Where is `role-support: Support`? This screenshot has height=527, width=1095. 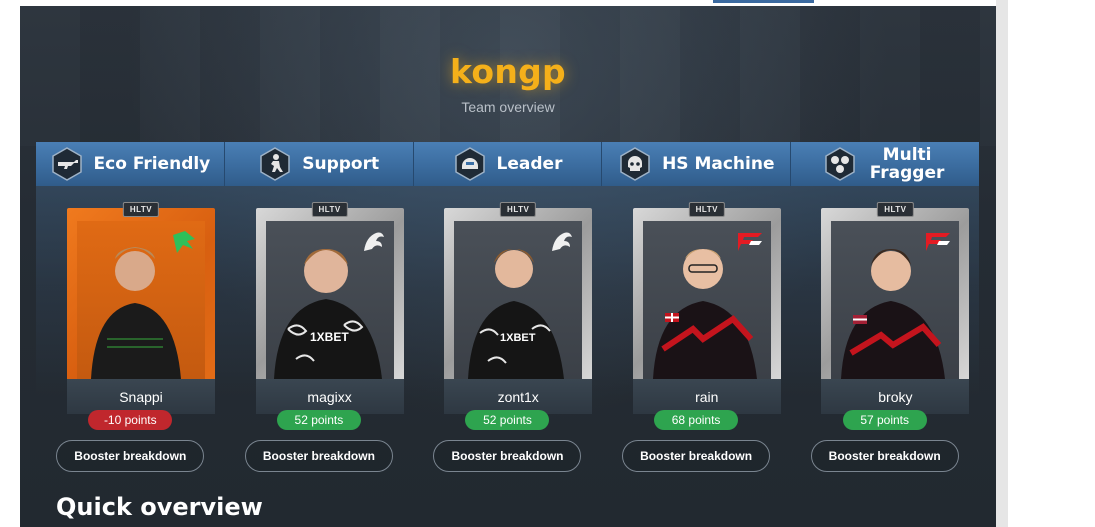 role-support: Support is located at coordinates (319, 164).